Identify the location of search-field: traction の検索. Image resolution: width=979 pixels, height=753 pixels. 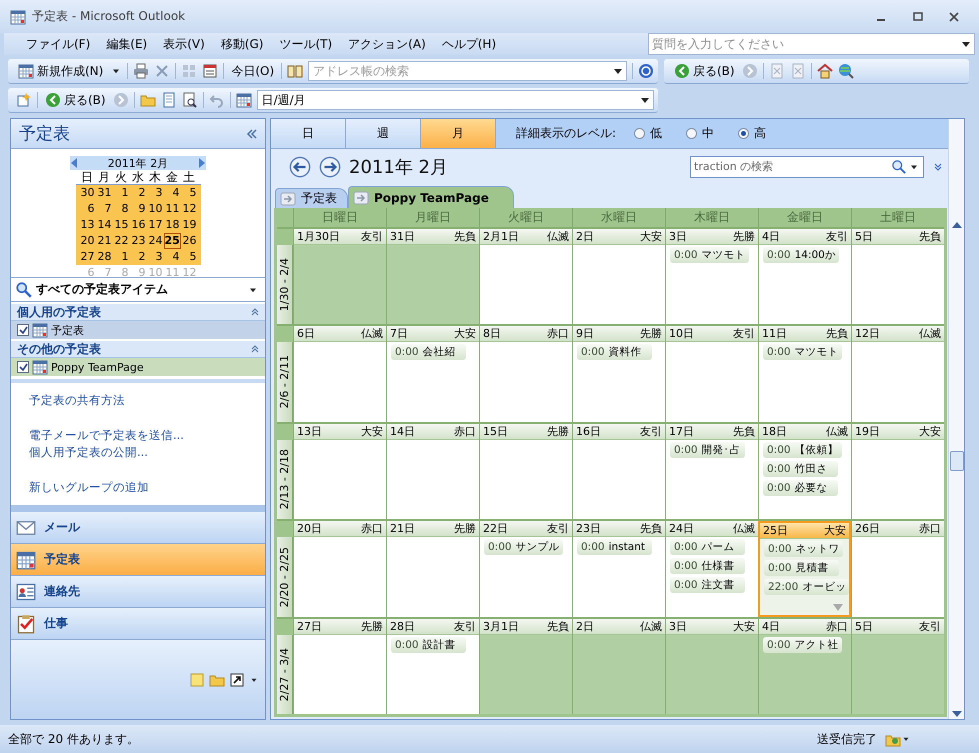
(807, 167).